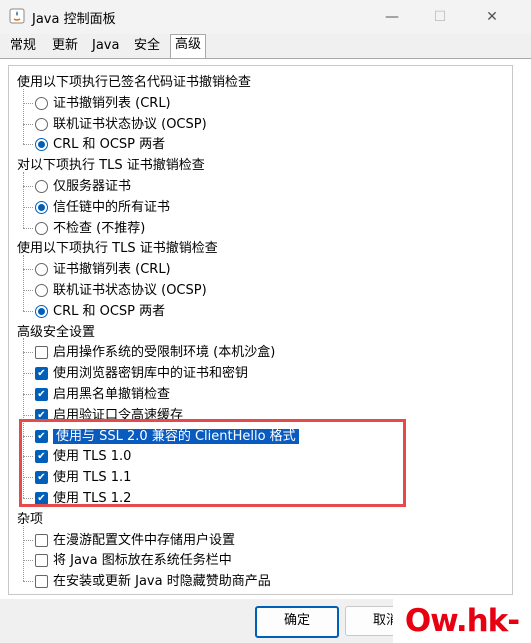  Describe the element at coordinates (440, 17) in the screenshot. I see `maximize-button: ☐` at that location.